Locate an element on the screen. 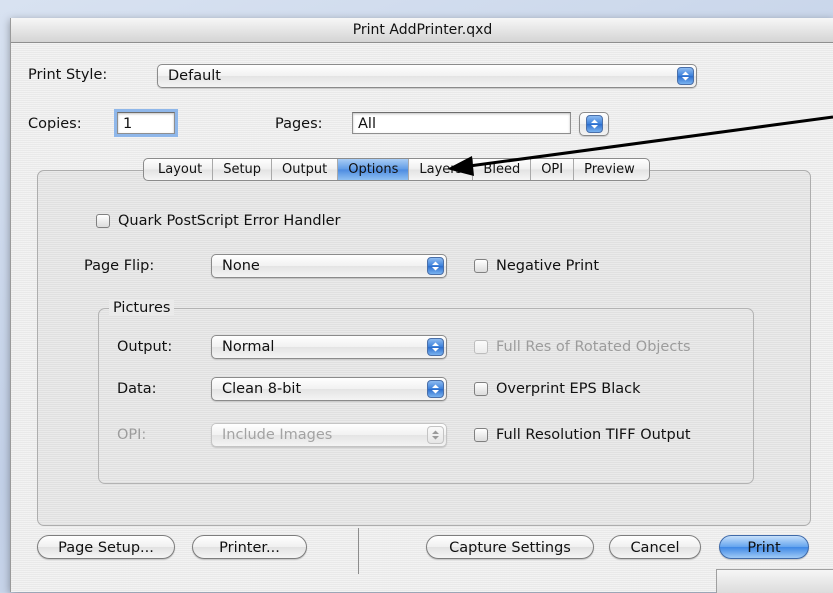  error-handler-checkbox is located at coordinates (103, 221).